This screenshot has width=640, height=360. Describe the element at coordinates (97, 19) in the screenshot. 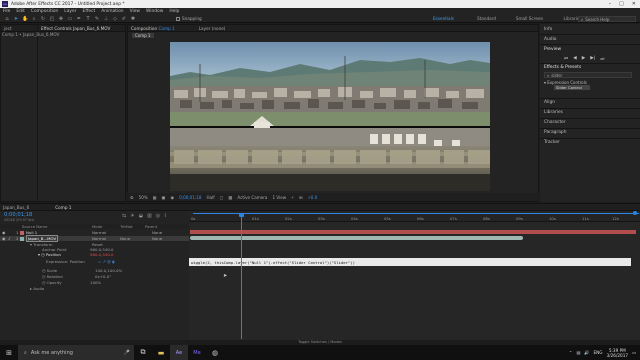

I see `brush-tool-icon: ✎` at that location.